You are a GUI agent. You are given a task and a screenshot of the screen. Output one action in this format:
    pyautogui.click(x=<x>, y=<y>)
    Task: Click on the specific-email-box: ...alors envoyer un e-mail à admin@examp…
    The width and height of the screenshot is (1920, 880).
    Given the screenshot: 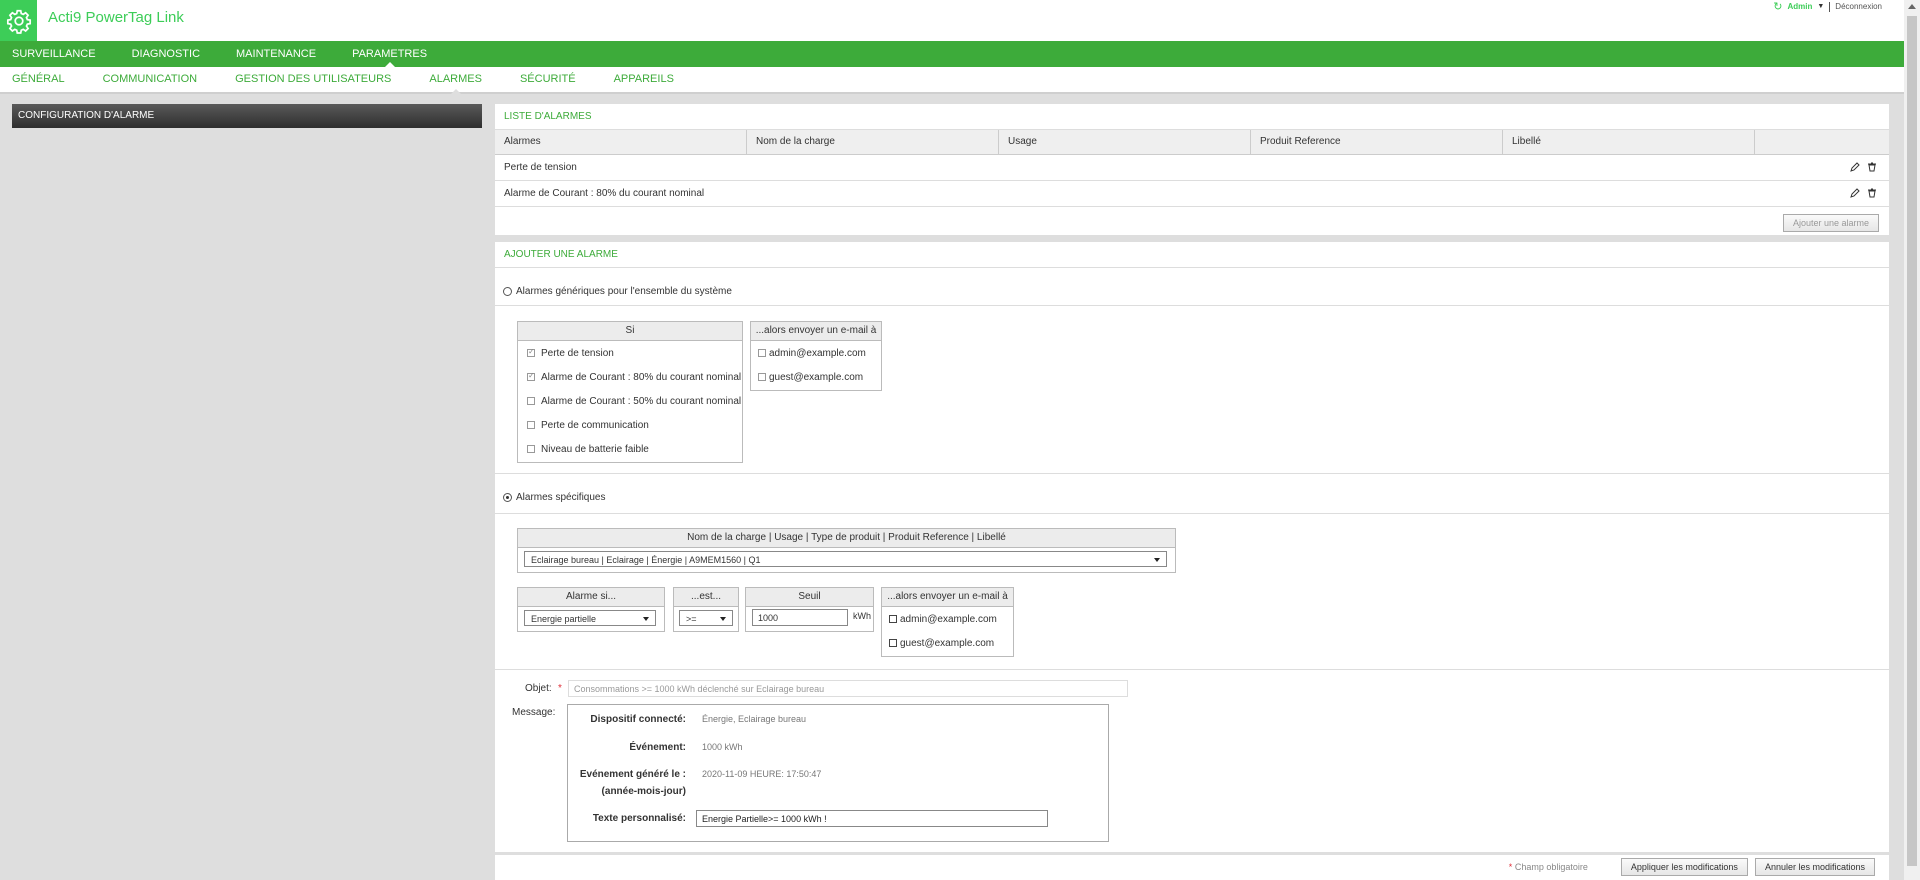 What is the action you would take?
    pyautogui.click(x=947, y=622)
    